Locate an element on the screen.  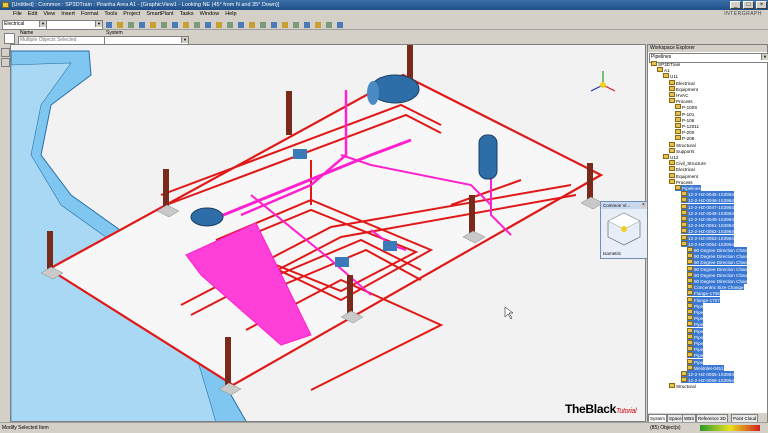
tree-item: P-12011 is located at coordinates (687, 126).